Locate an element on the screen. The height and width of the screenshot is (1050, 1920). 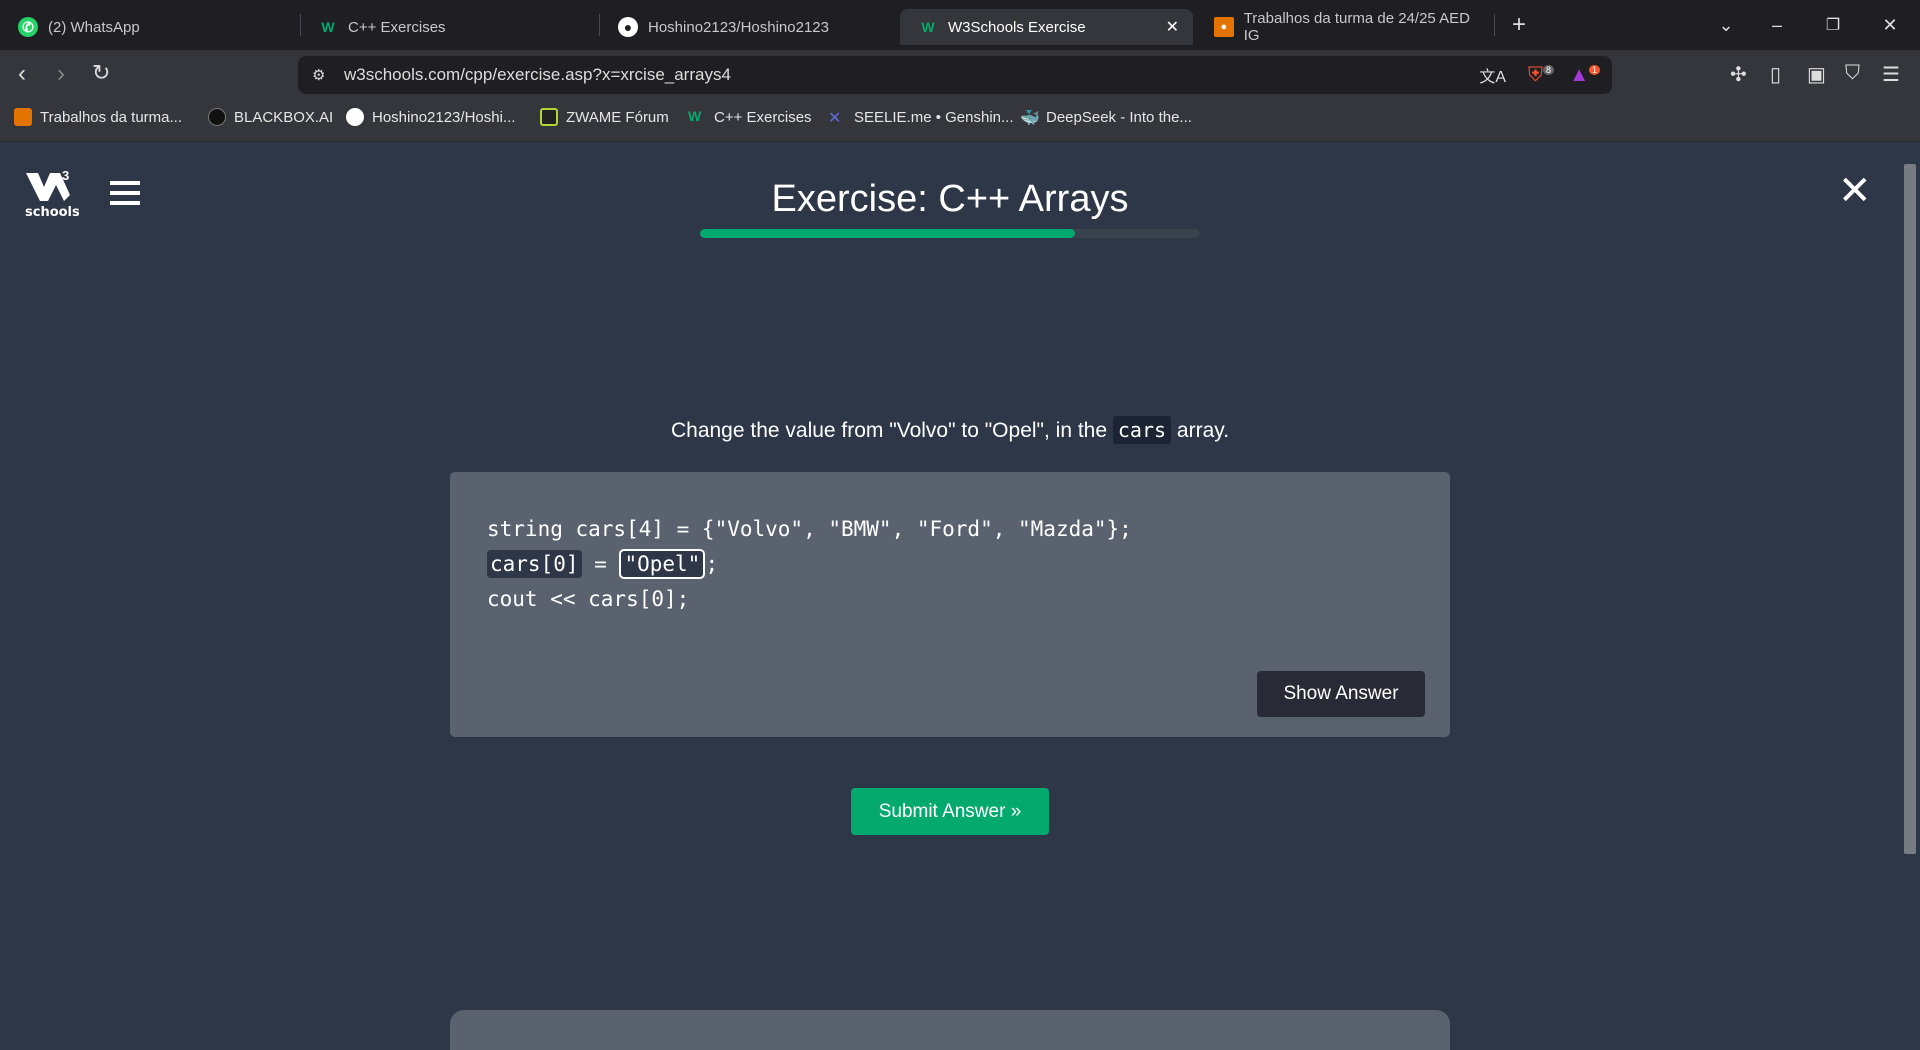
extensions-icon: ✣ is located at coordinates (1738, 74).